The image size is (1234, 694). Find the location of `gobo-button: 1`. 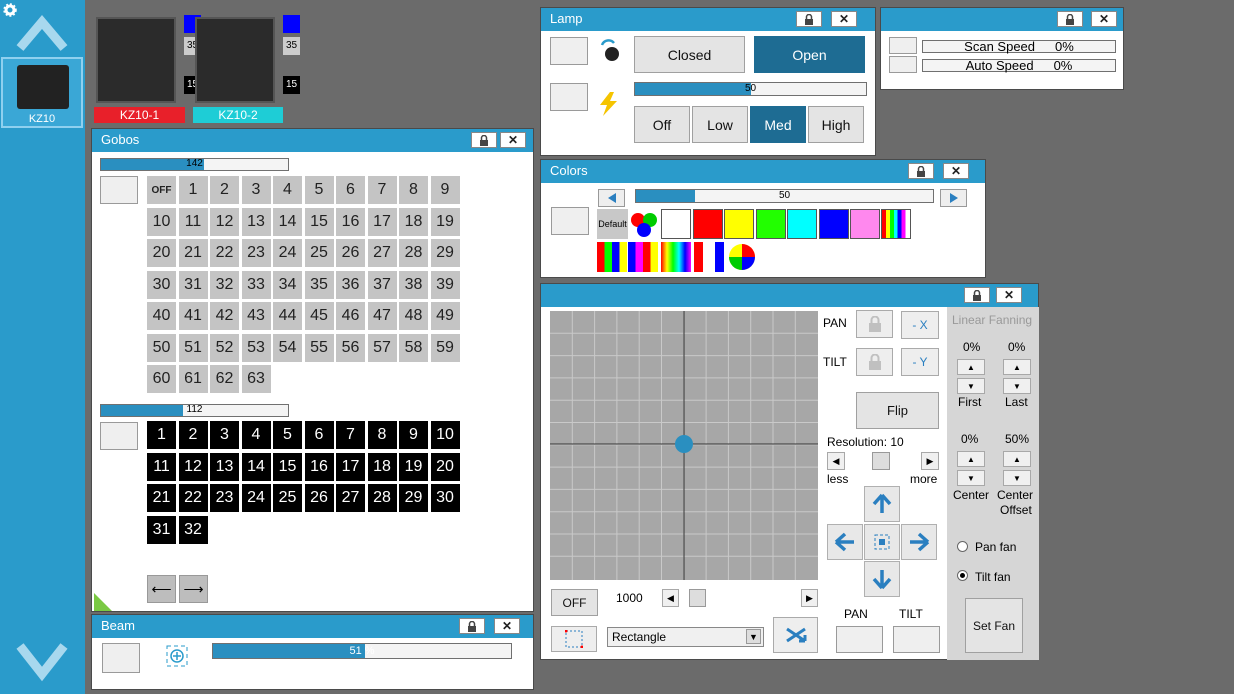

gobo-button: 1 is located at coordinates (193, 190).